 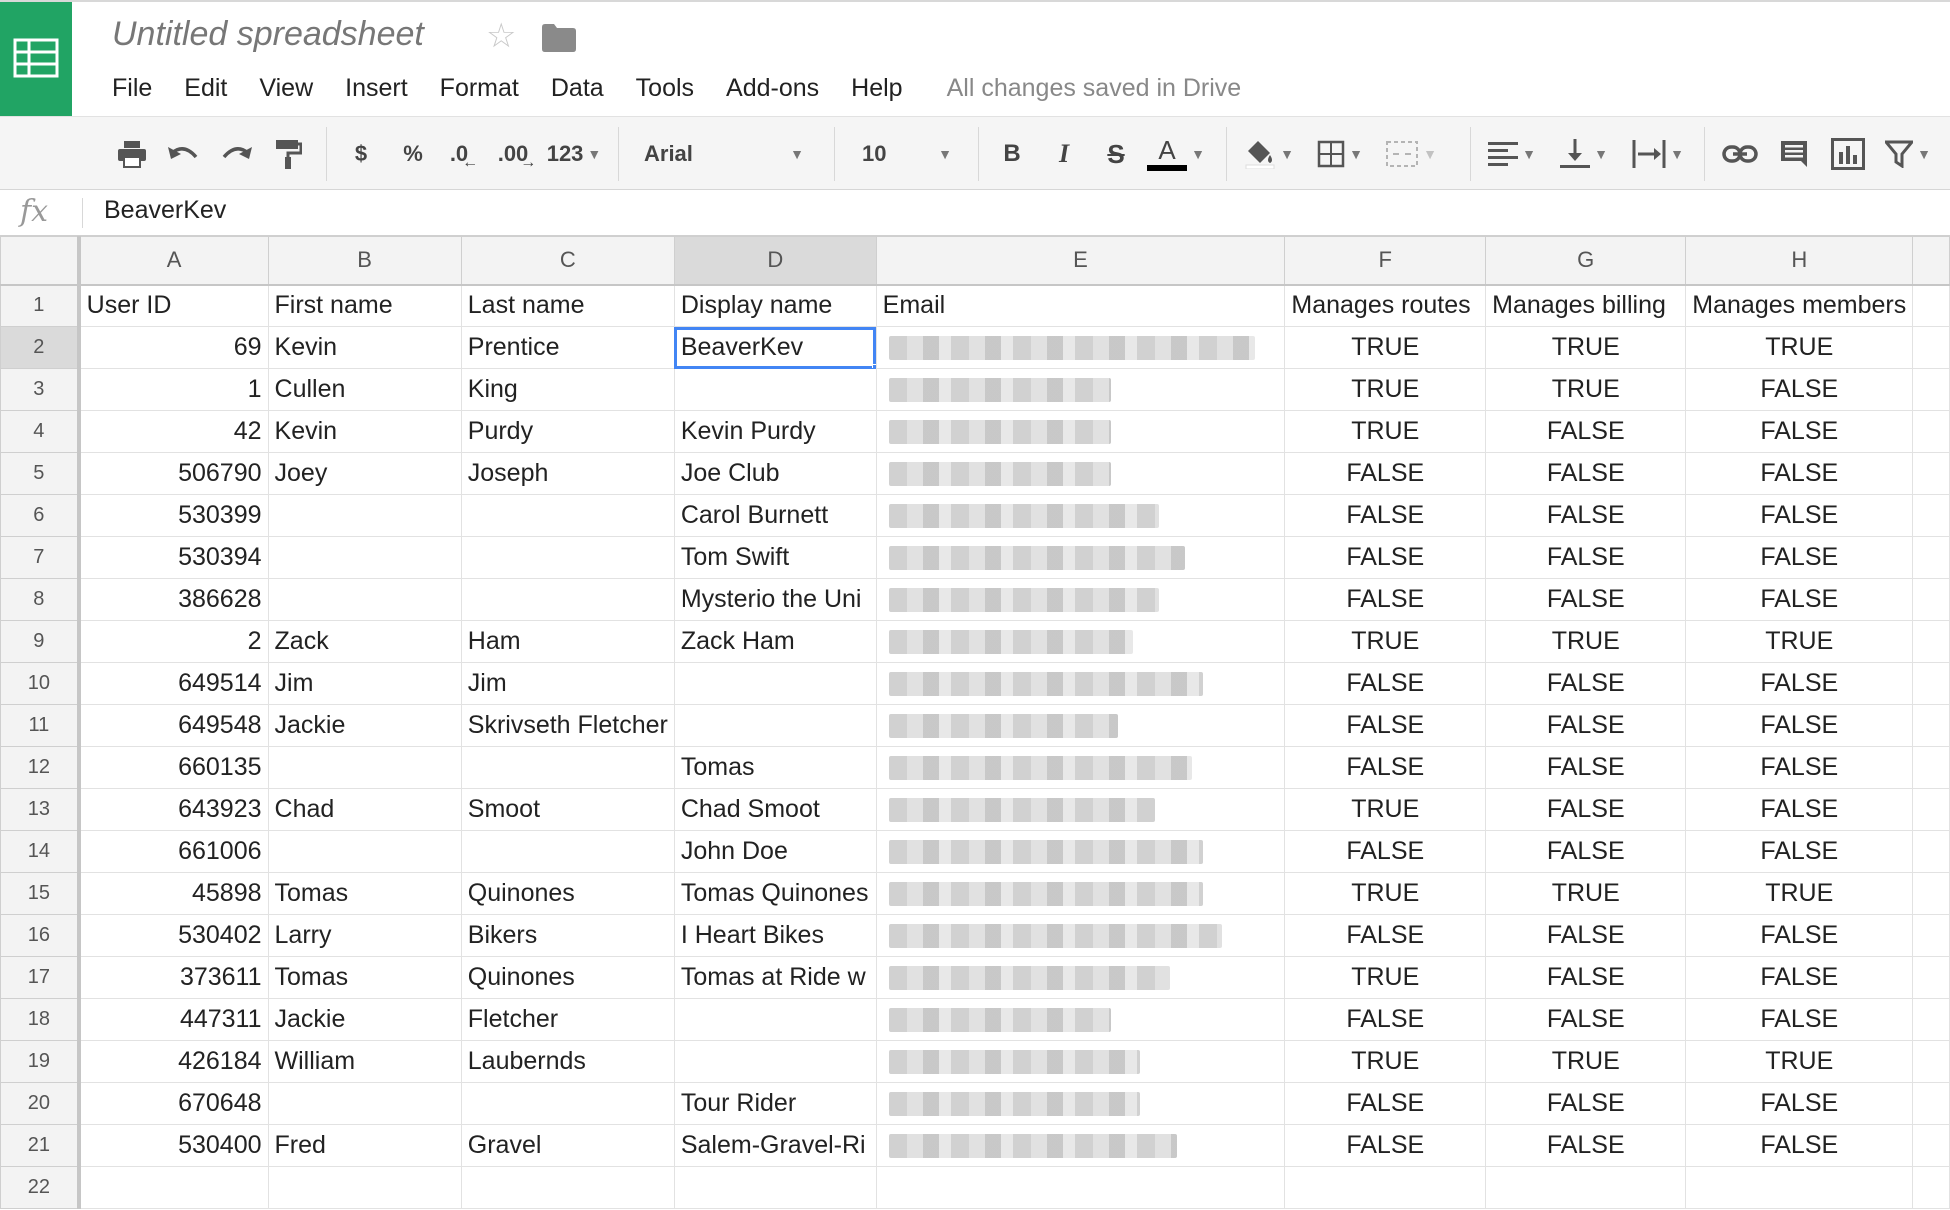 What do you see at coordinates (40, 977) in the screenshot?
I see `row-header: 17` at bounding box center [40, 977].